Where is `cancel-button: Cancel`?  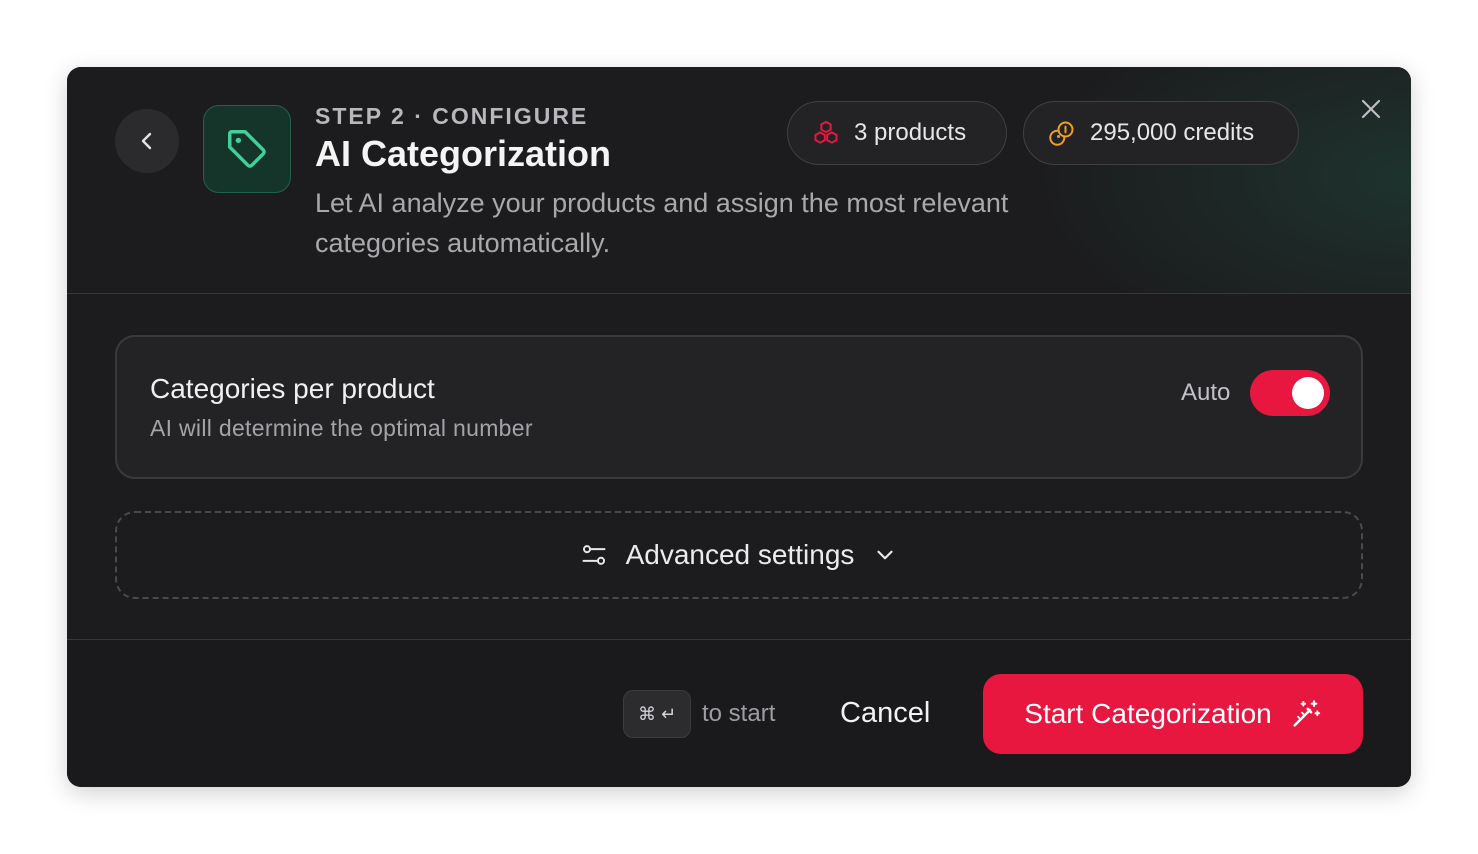 cancel-button: Cancel is located at coordinates (885, 713).